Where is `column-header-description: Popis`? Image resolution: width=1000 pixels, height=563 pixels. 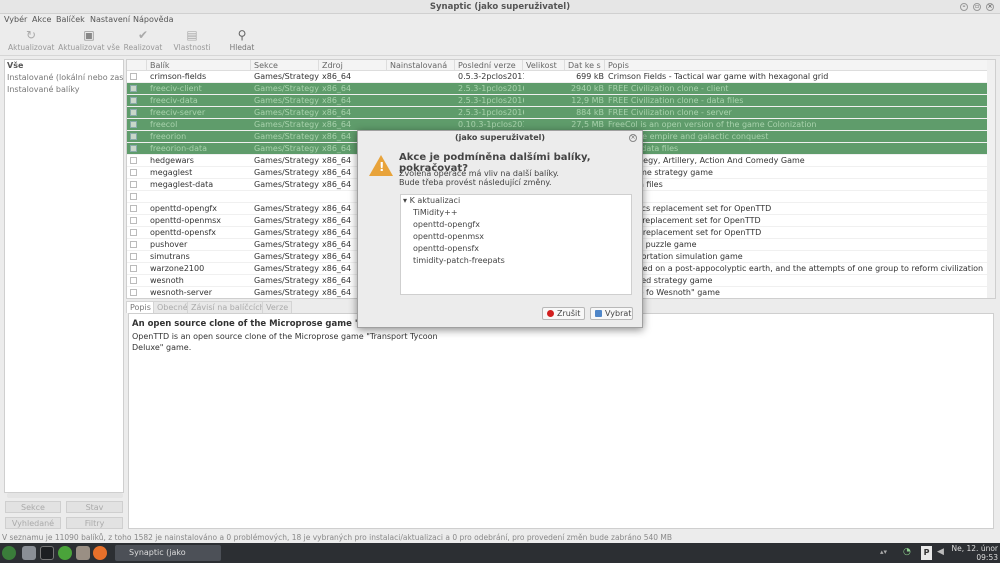 column-header-description: Popis is located at coordinates (797, 65).